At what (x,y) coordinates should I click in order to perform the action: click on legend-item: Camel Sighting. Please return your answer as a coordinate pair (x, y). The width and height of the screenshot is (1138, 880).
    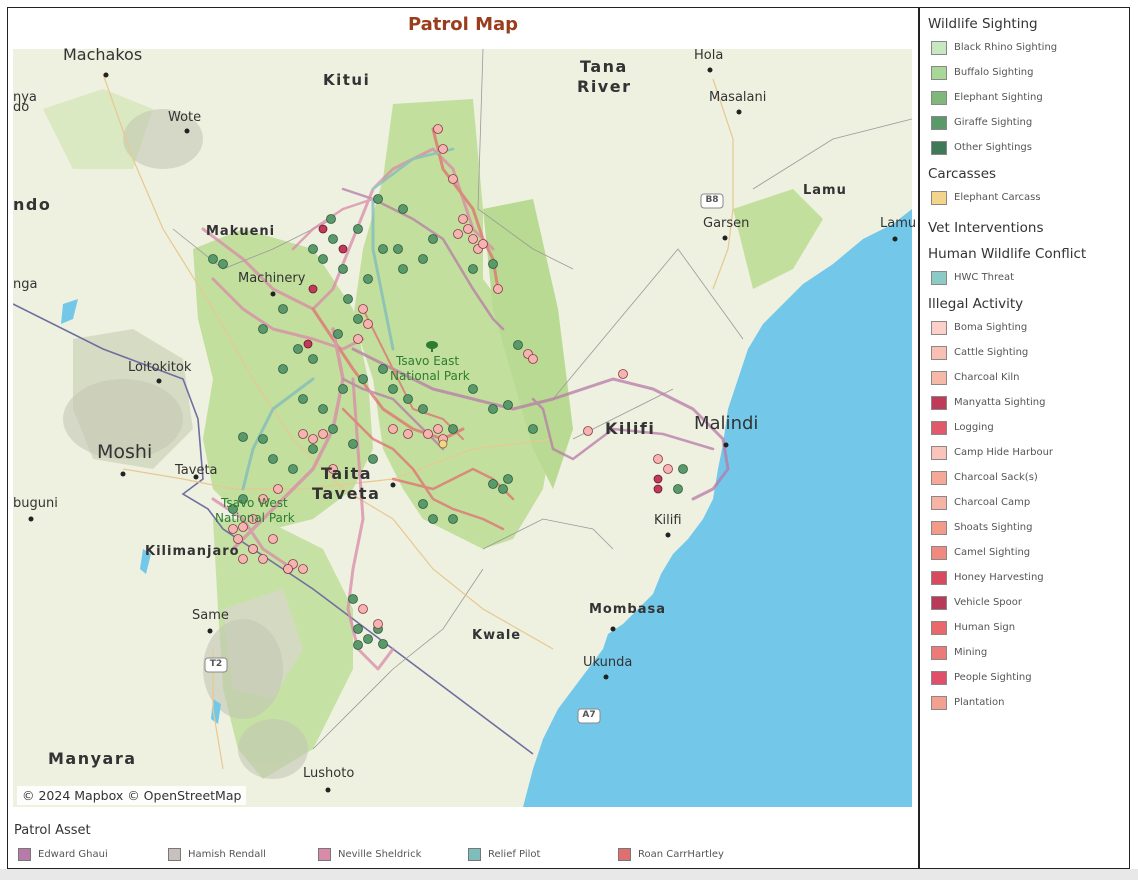
    Looking at the image, I should click on (1025, 552).